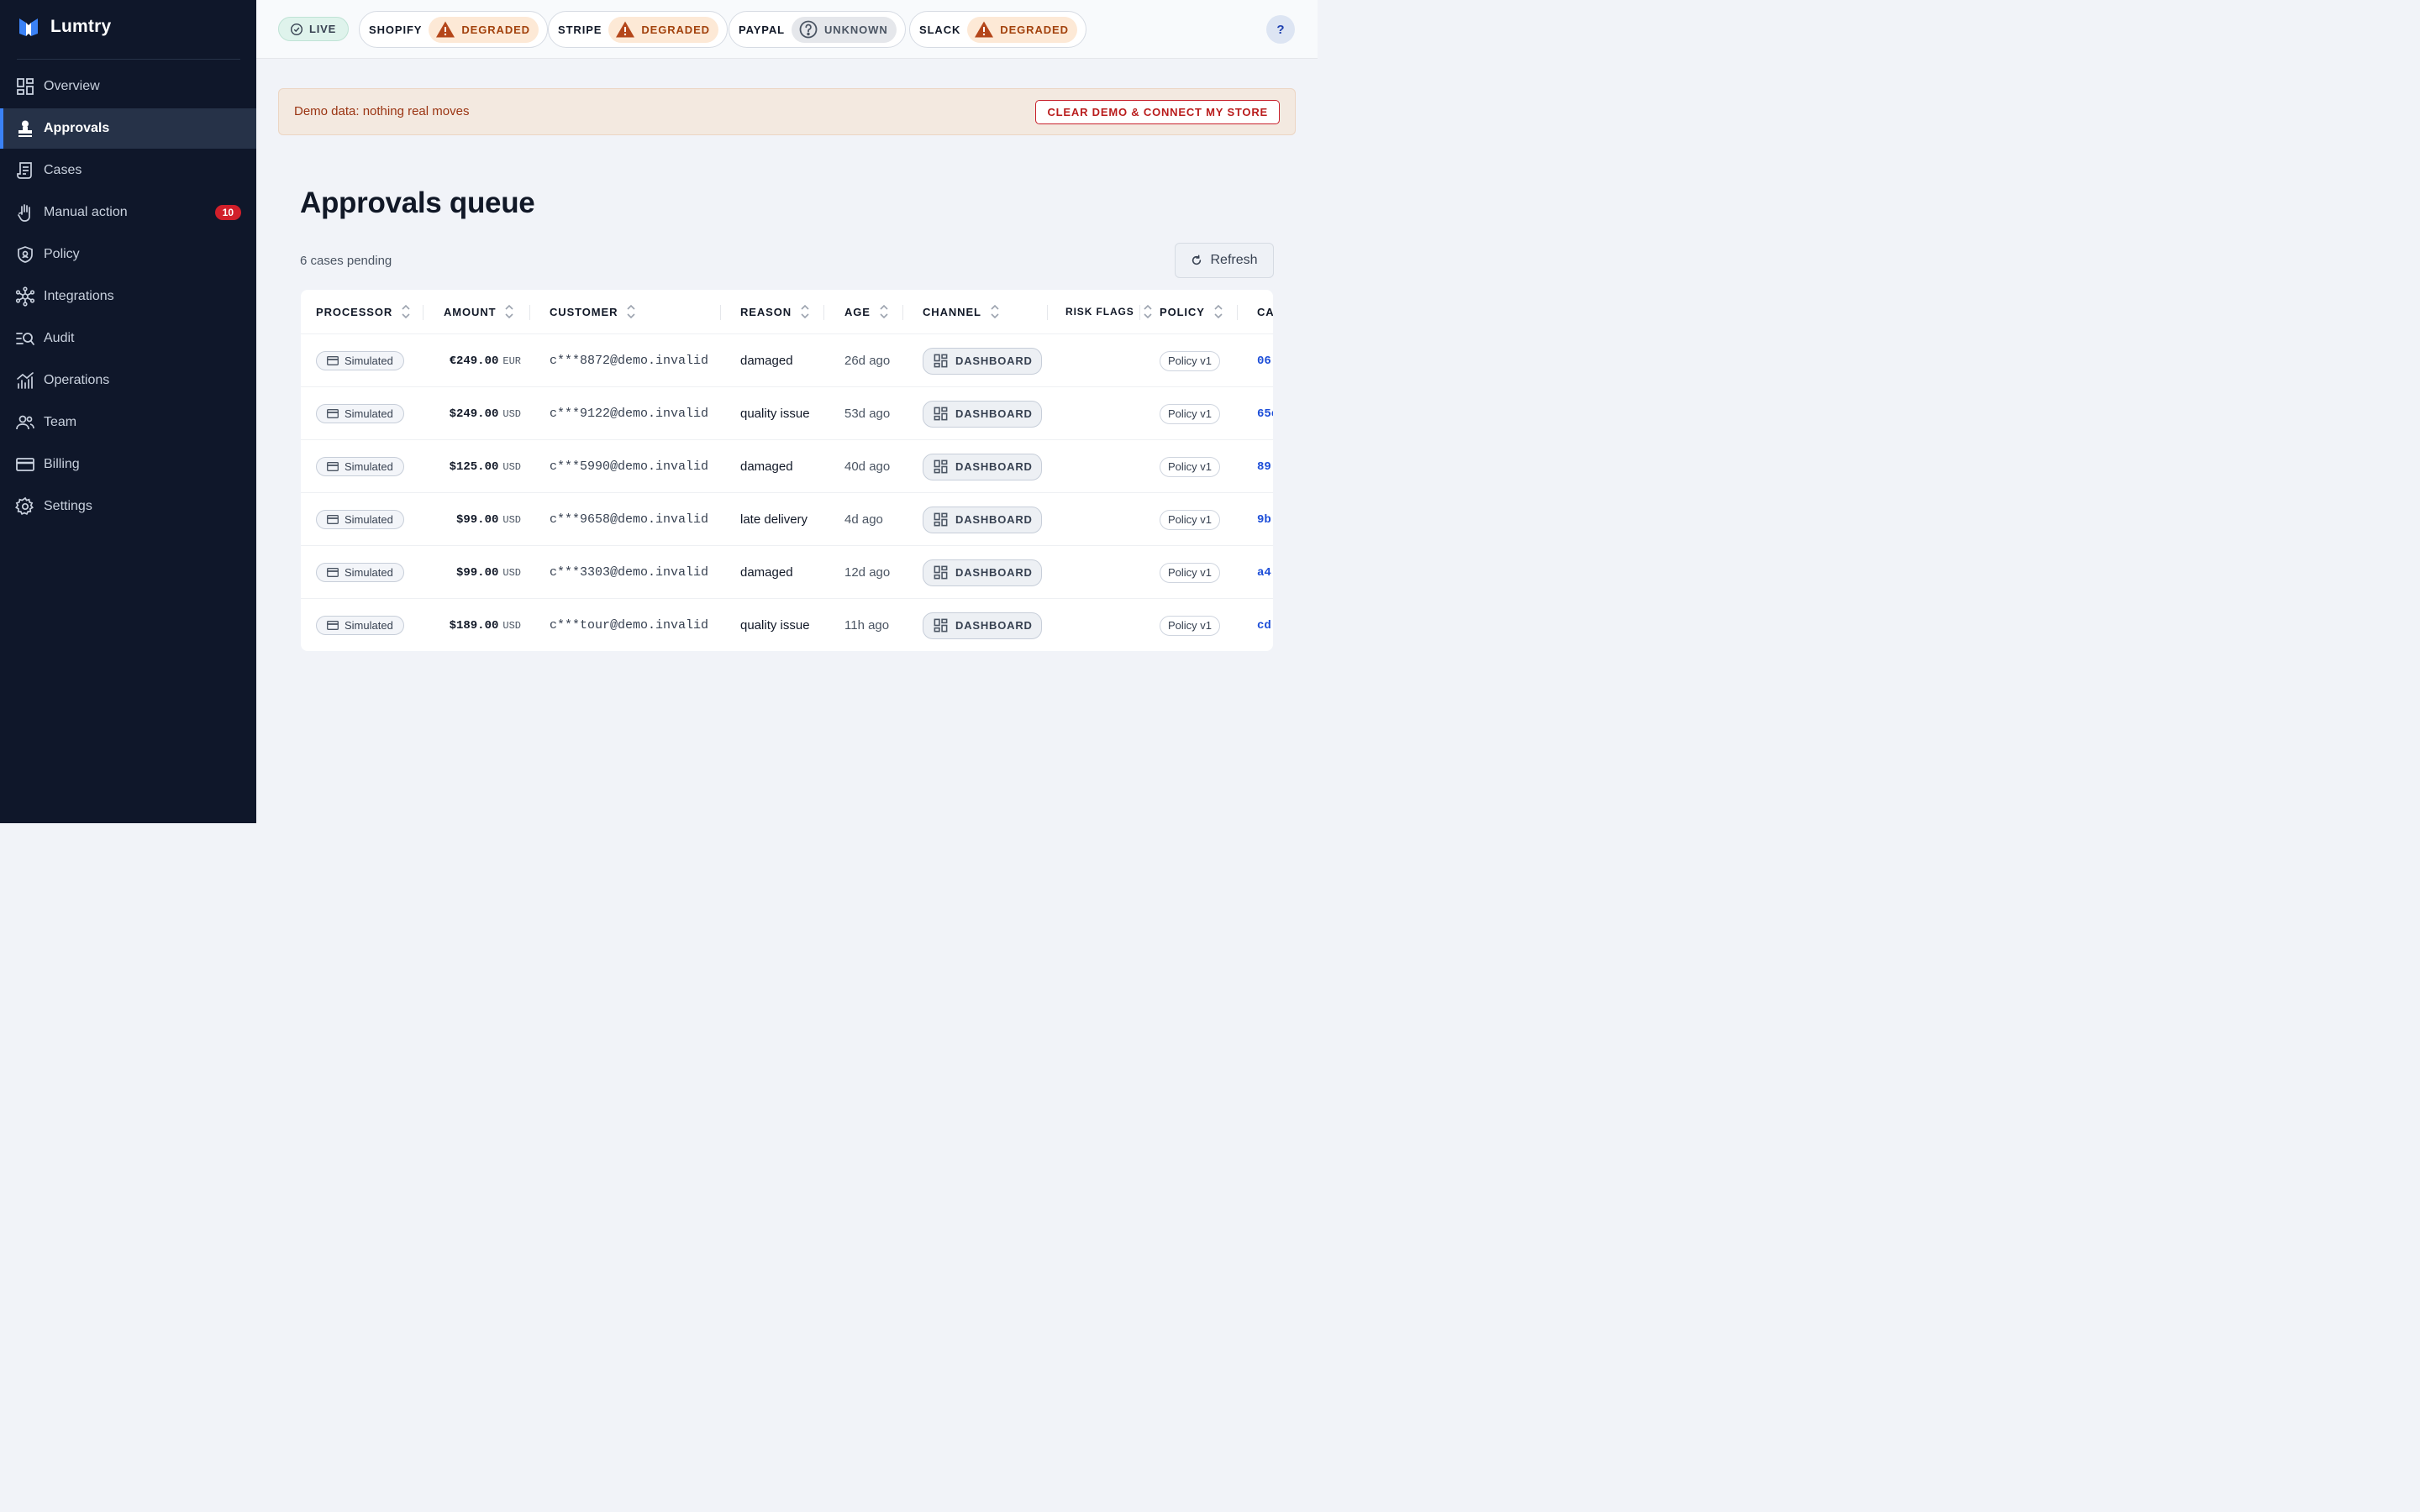 The width and height of the screenshot is (2420, 1512). Describe the element at coordinates (1265, 413) in the screenshot. I see `case-id-link: 65c` at that location.